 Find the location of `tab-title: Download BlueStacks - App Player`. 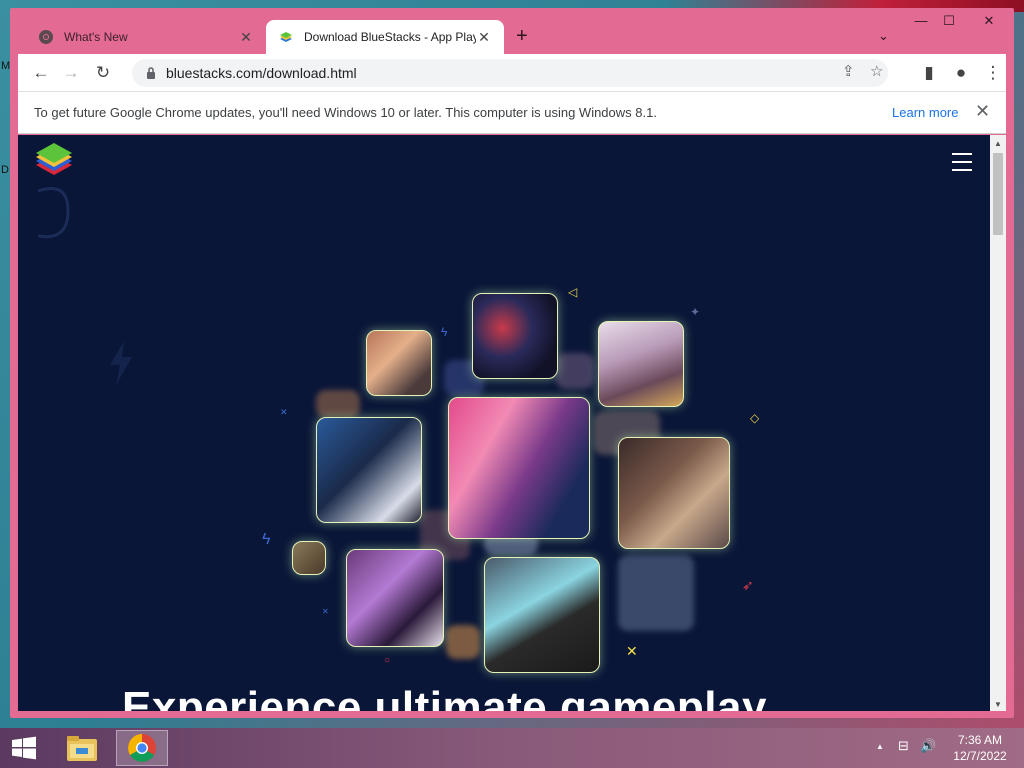

tab-title: Download BlueStacks - App Player is located at coordinates (390, 37).